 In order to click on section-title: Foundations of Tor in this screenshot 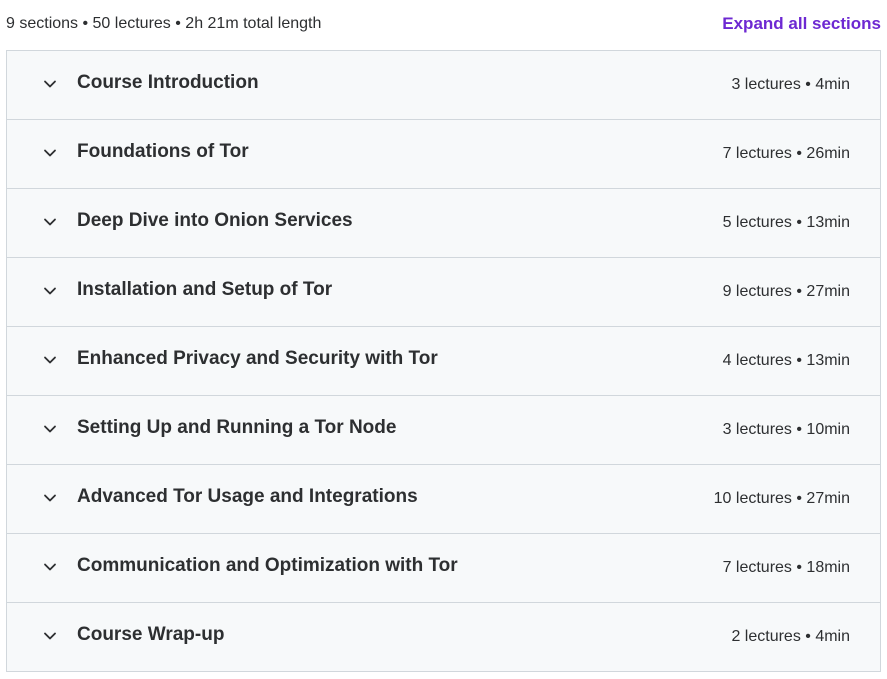, I will do `click(163, 151)`.